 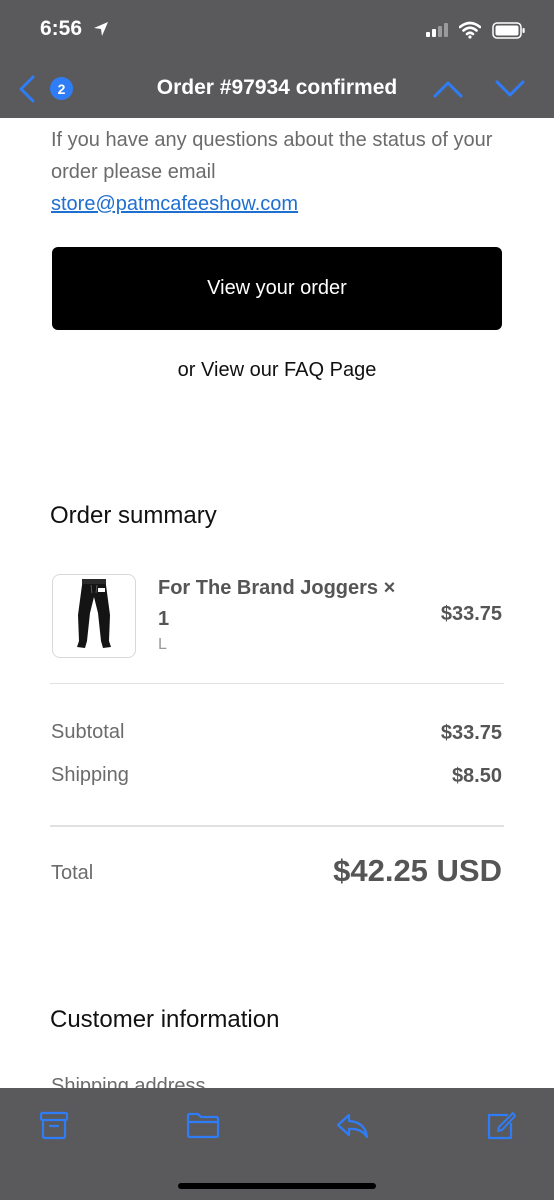 I want to click on faq-link: View our FAQ Page, so click(x=288, y=370).